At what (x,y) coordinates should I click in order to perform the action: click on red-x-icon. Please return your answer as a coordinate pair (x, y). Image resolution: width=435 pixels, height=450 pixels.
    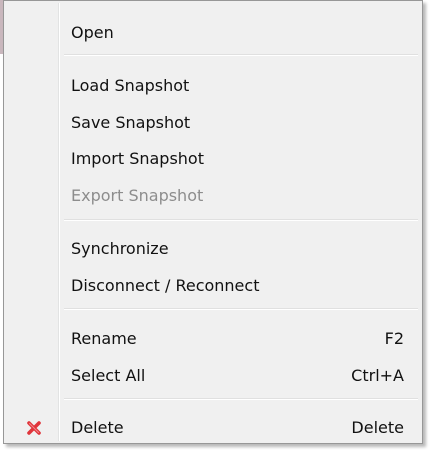
    Looking at the image, I should click on (34, 428).